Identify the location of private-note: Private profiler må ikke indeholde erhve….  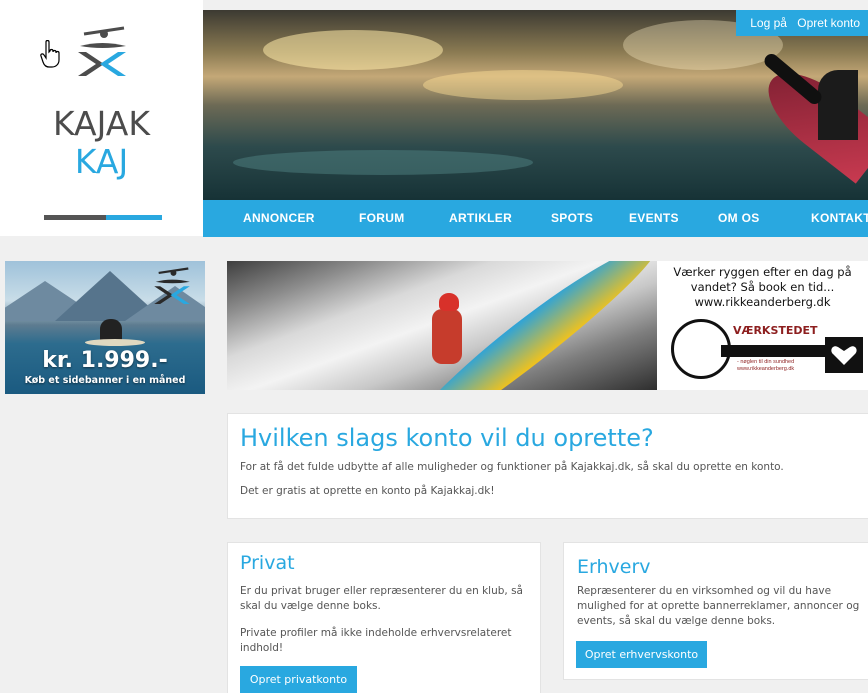
(376, 640).